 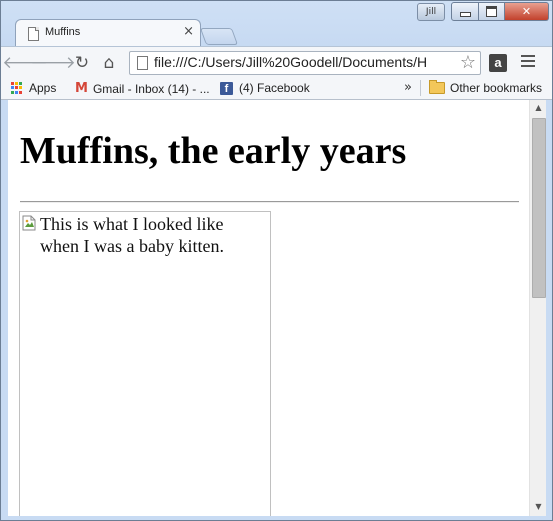 I want to click on scroll-thumb, so click(x=539, y=208).